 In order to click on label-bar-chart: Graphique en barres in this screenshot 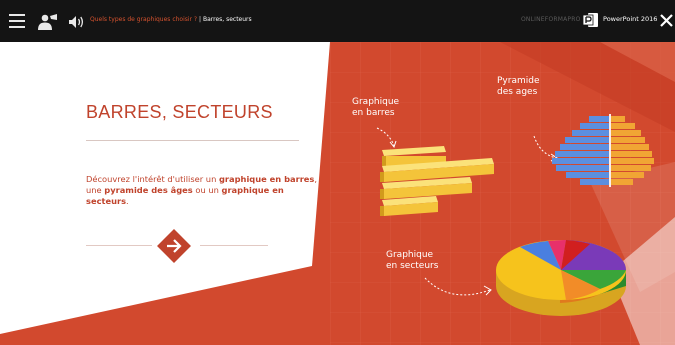, I will do `click(375, 108)`.